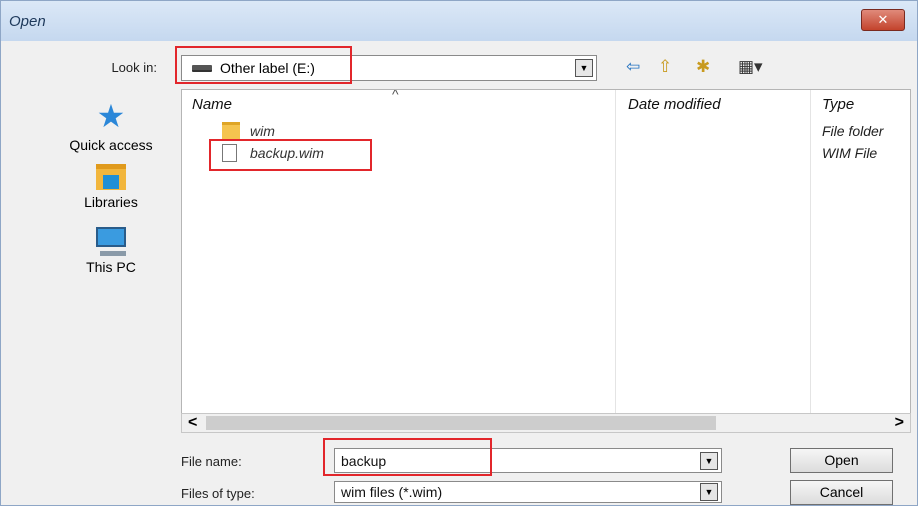 The image size is (918, 506). I want to click on title-bar: Open ✕, so click(459, 21).